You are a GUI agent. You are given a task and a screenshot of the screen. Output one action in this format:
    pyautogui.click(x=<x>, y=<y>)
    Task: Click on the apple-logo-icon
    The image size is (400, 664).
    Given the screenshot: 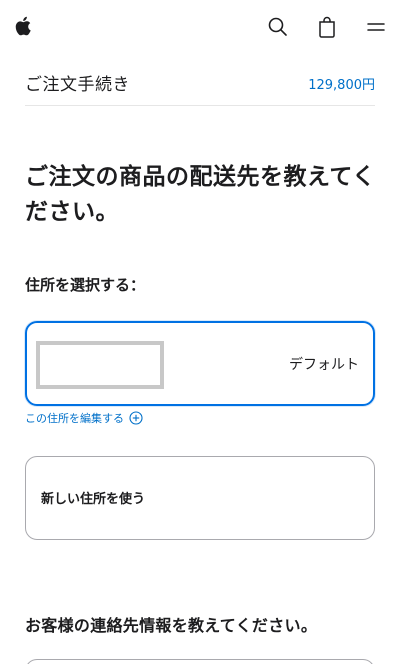 What is the action you would take?
    pyautogui.click(x=24, y=26)
    